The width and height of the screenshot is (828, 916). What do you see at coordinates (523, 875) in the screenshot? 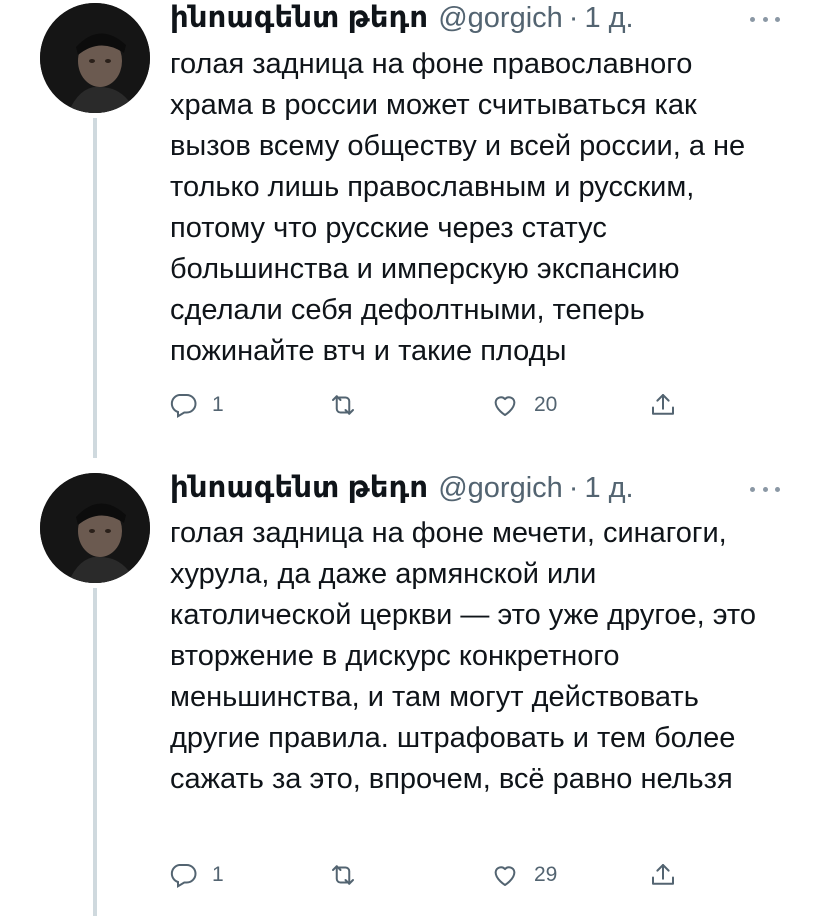
I see `like-button: 29` at bounding box center [523, 875].